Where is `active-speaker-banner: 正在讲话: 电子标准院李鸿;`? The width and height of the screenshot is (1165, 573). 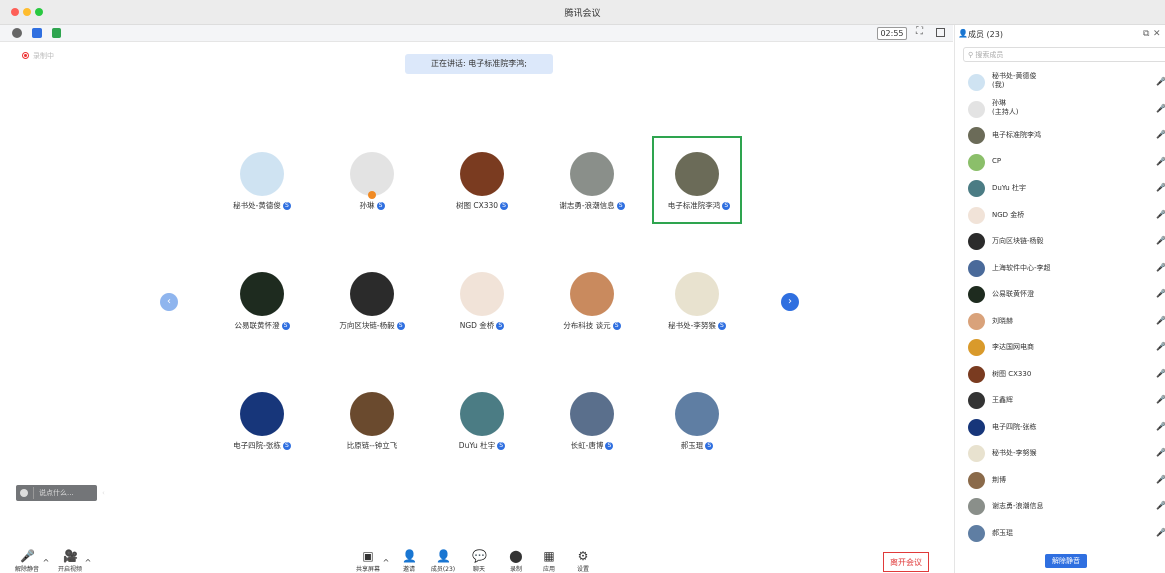
active-speaker-banner: 正在讲话: 电子标准院李鸿; is located at coordinates (479, 64).